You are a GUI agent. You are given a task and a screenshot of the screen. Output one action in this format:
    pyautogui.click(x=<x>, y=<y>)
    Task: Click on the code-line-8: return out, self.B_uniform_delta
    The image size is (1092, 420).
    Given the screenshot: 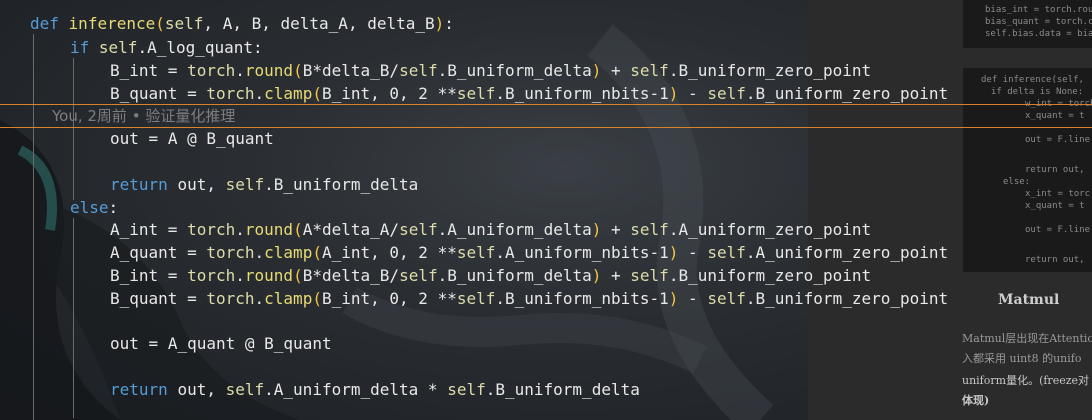 What is the action you would take?
    pyautogui.click(x=264, y=184)
    